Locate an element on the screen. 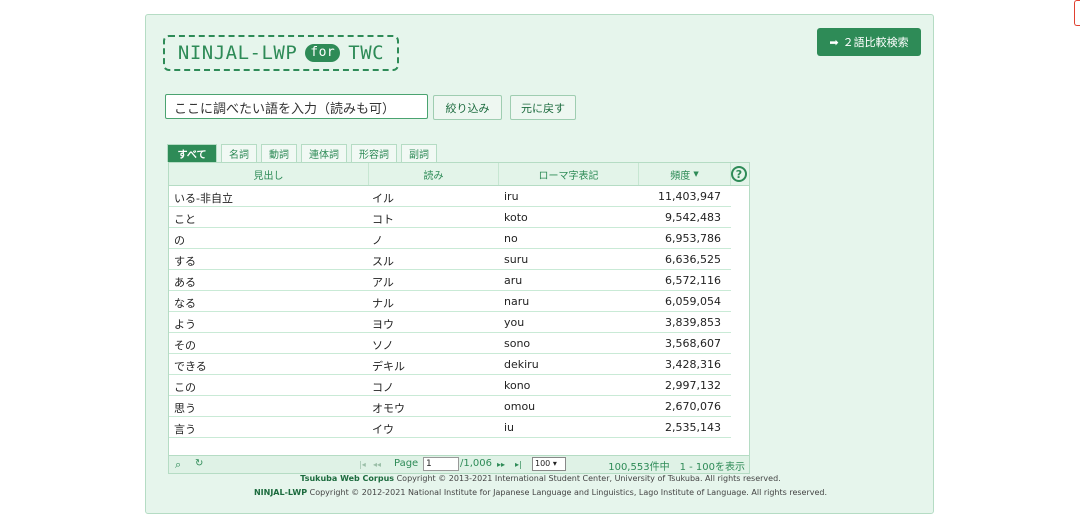 Image resolution: width=1080 pixels, height=514 pixels. logo-for-badge: for is located at coordinates (323, 53).